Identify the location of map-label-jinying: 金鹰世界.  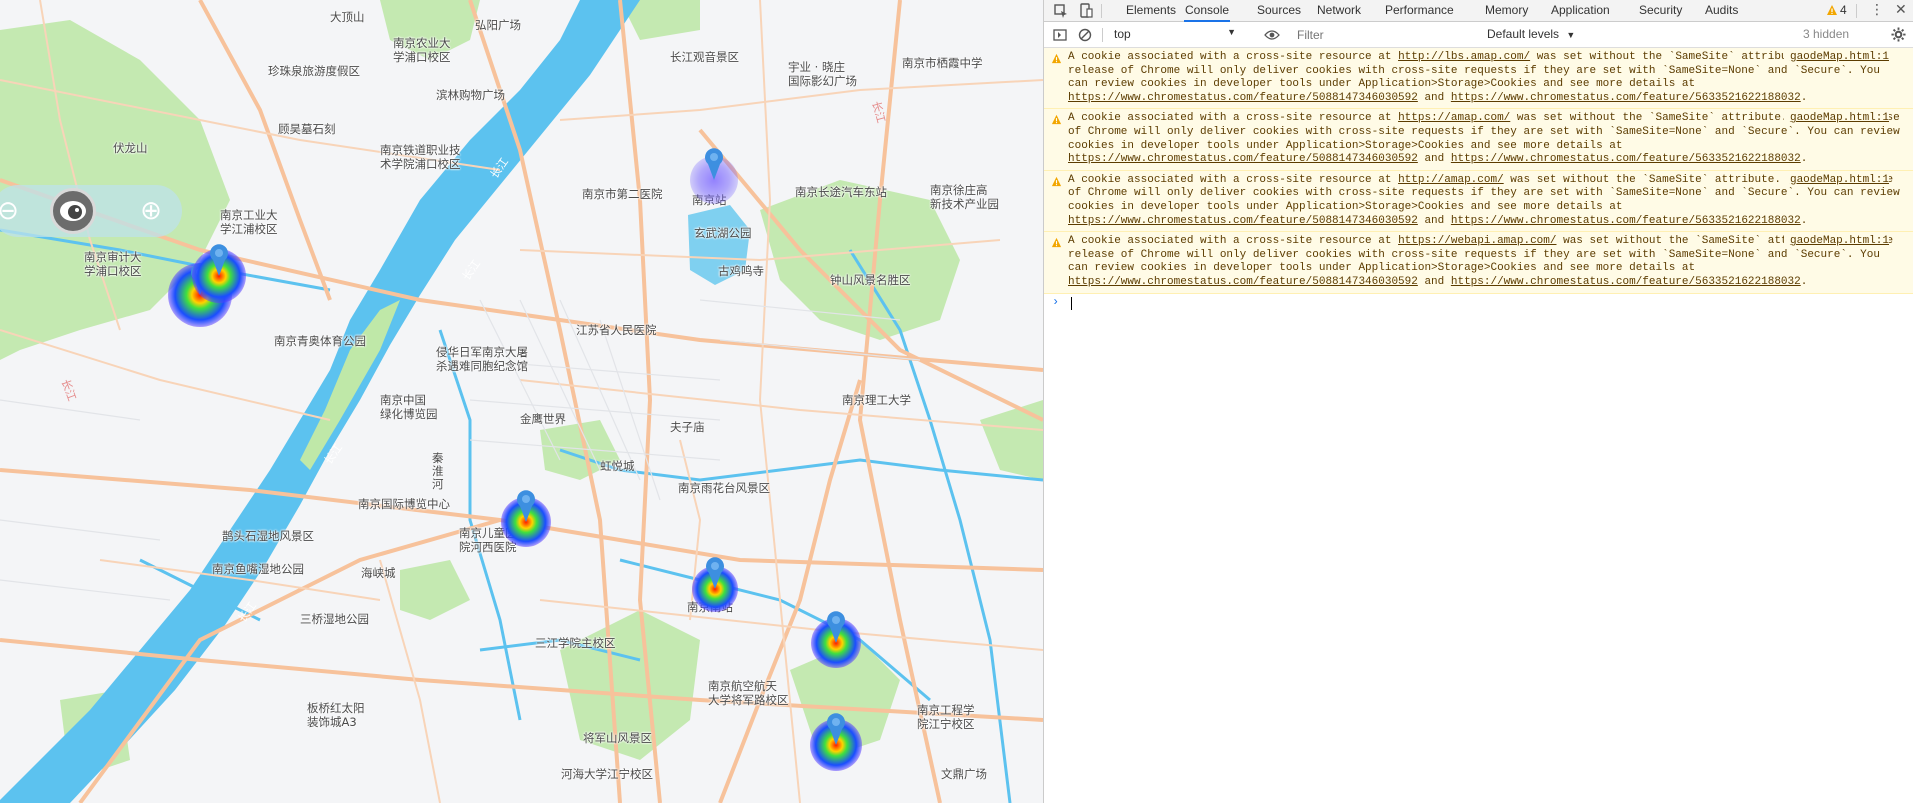
(543, 419).